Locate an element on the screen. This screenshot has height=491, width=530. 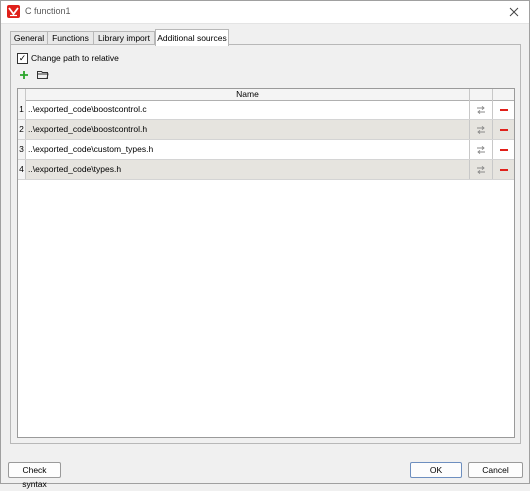
source-path: ..\exported_code\boostcontrol.h is located at coordinates (248, 129).